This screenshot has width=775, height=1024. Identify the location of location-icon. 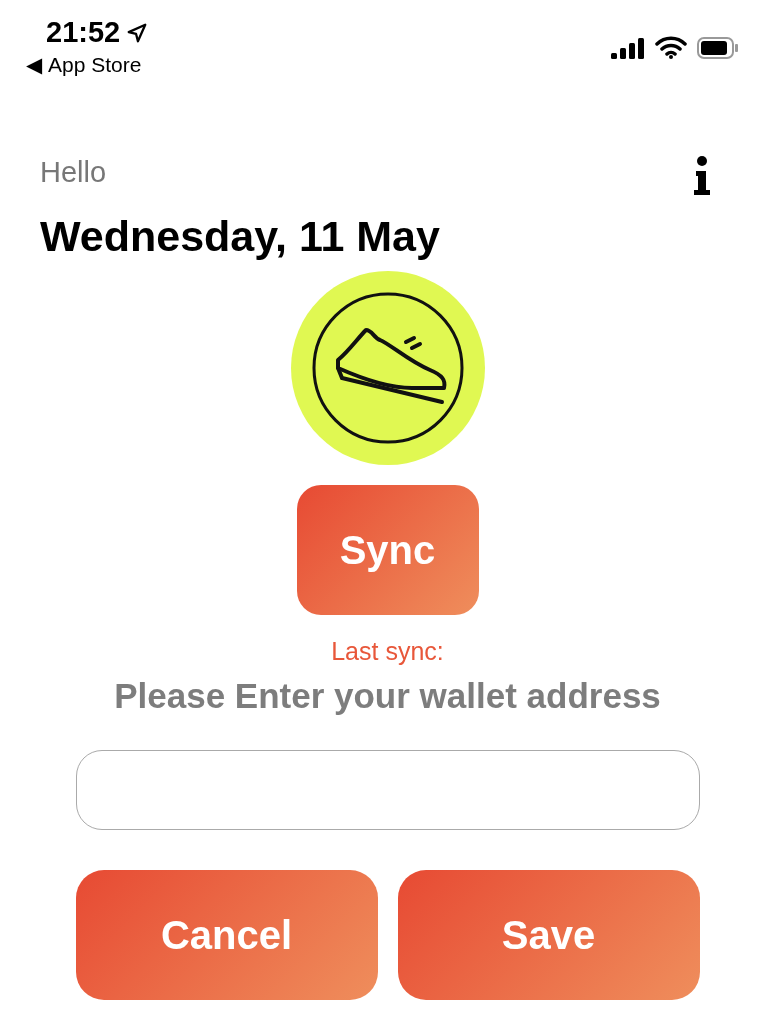
(137, 32).